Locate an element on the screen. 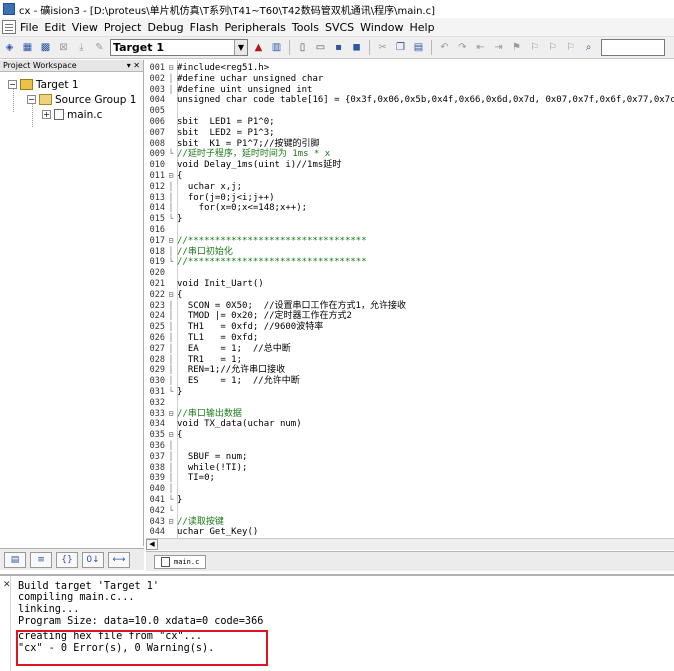 The height and width of the screenshot is (671, 674). tree-item-main-c: + main.c is located at coordinates (72, 114).